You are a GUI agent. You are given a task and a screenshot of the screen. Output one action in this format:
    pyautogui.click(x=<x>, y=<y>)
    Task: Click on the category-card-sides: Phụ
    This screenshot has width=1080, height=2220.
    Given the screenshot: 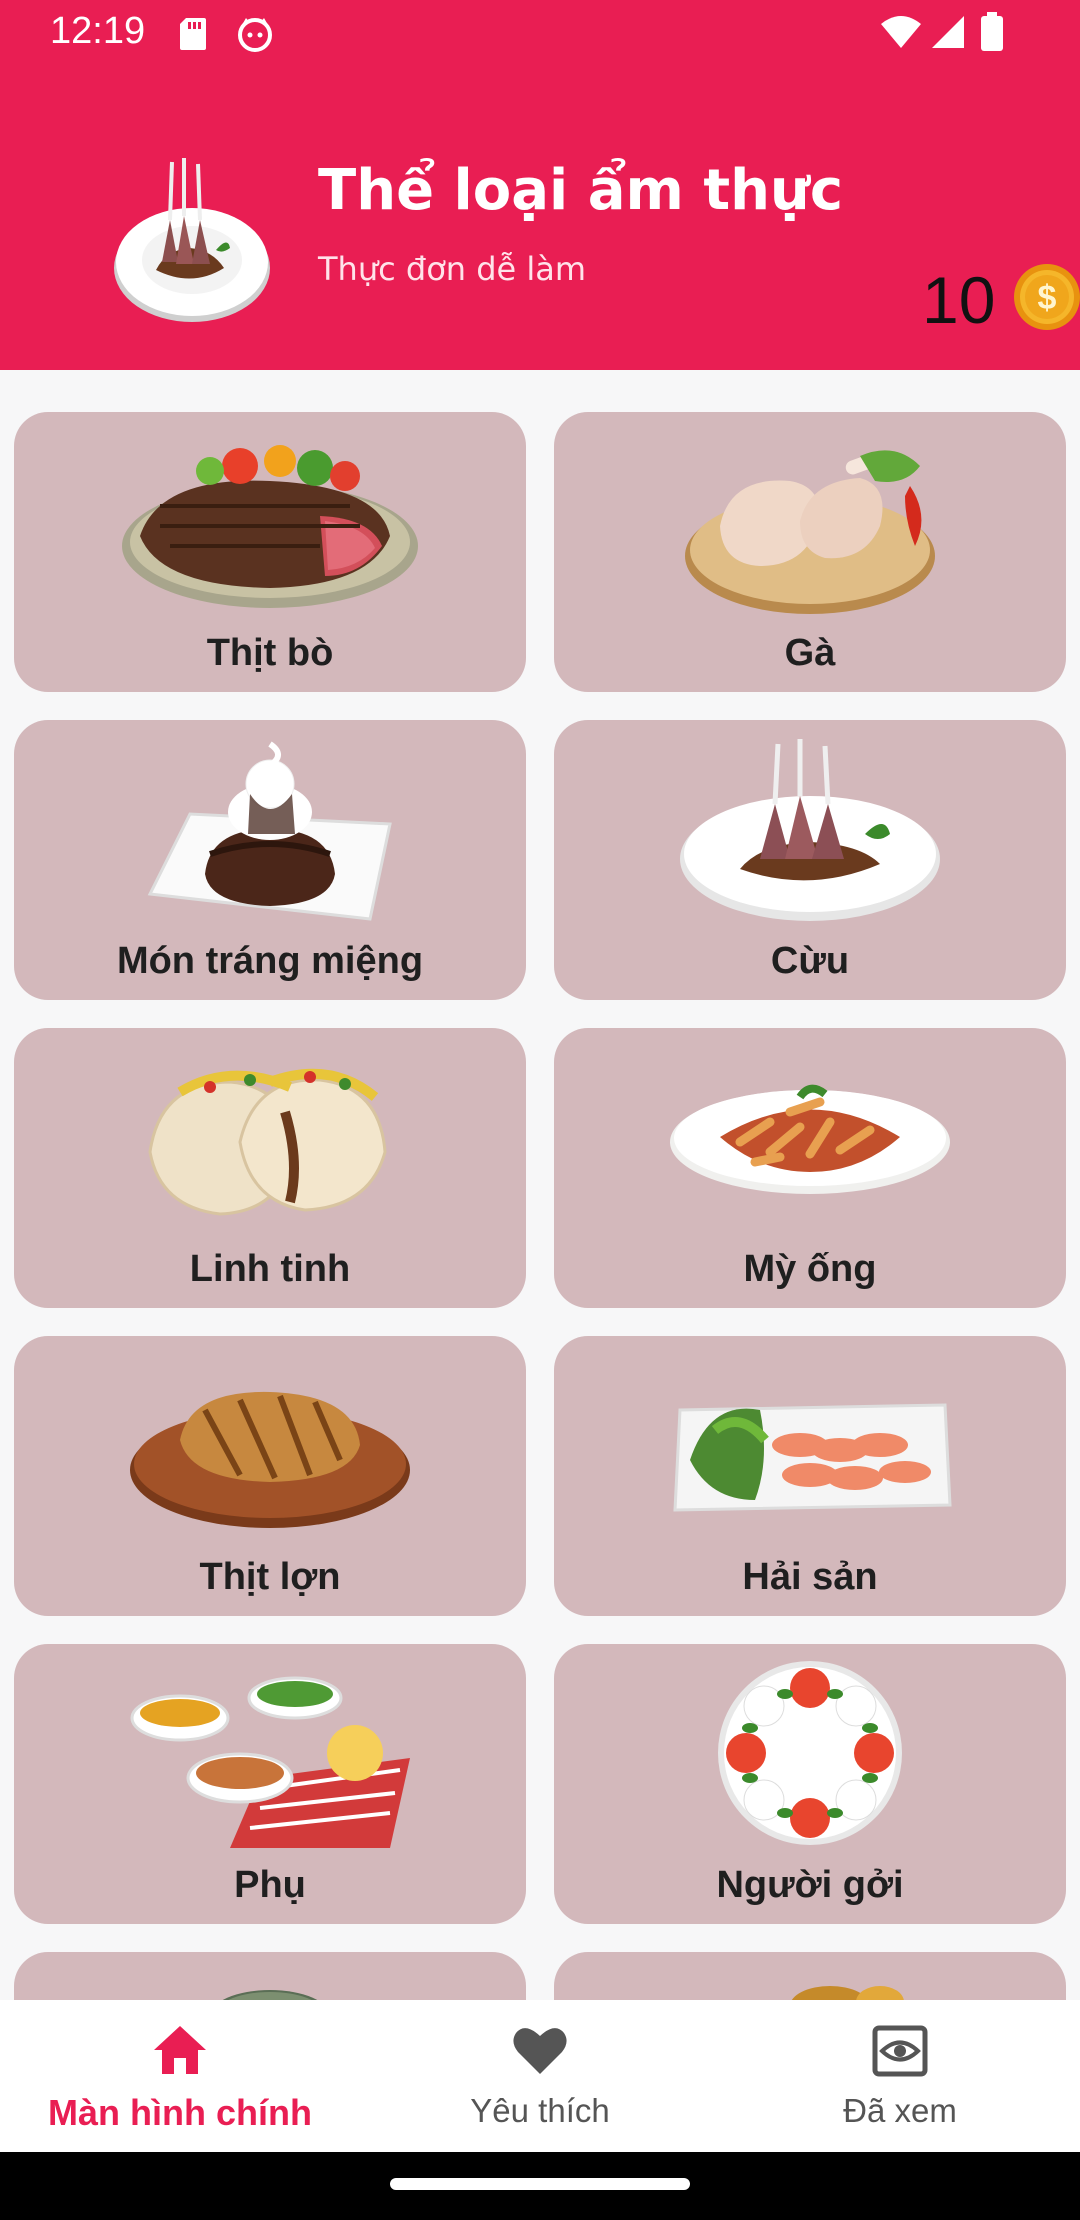 What is the action you would take?
    pyautogui.click(x=270, y=1784)
    